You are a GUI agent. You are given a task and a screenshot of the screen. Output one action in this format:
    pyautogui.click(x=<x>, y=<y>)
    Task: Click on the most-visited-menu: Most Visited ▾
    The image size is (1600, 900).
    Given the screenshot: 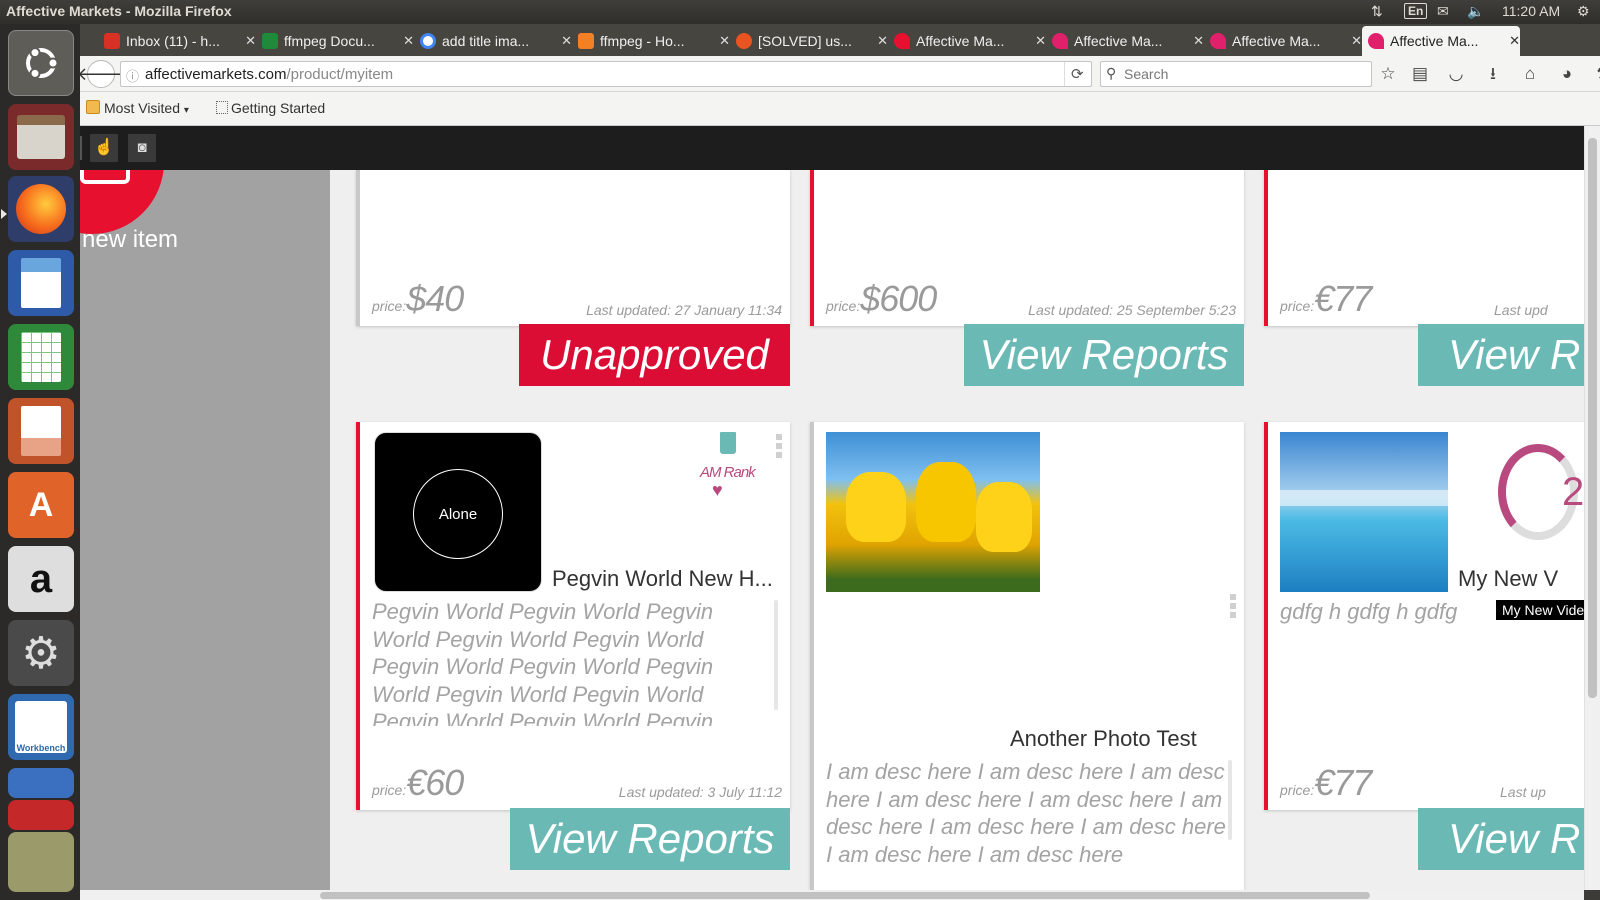 What is the action you would take?
    pyautogui.click(x=146, y=108)
    